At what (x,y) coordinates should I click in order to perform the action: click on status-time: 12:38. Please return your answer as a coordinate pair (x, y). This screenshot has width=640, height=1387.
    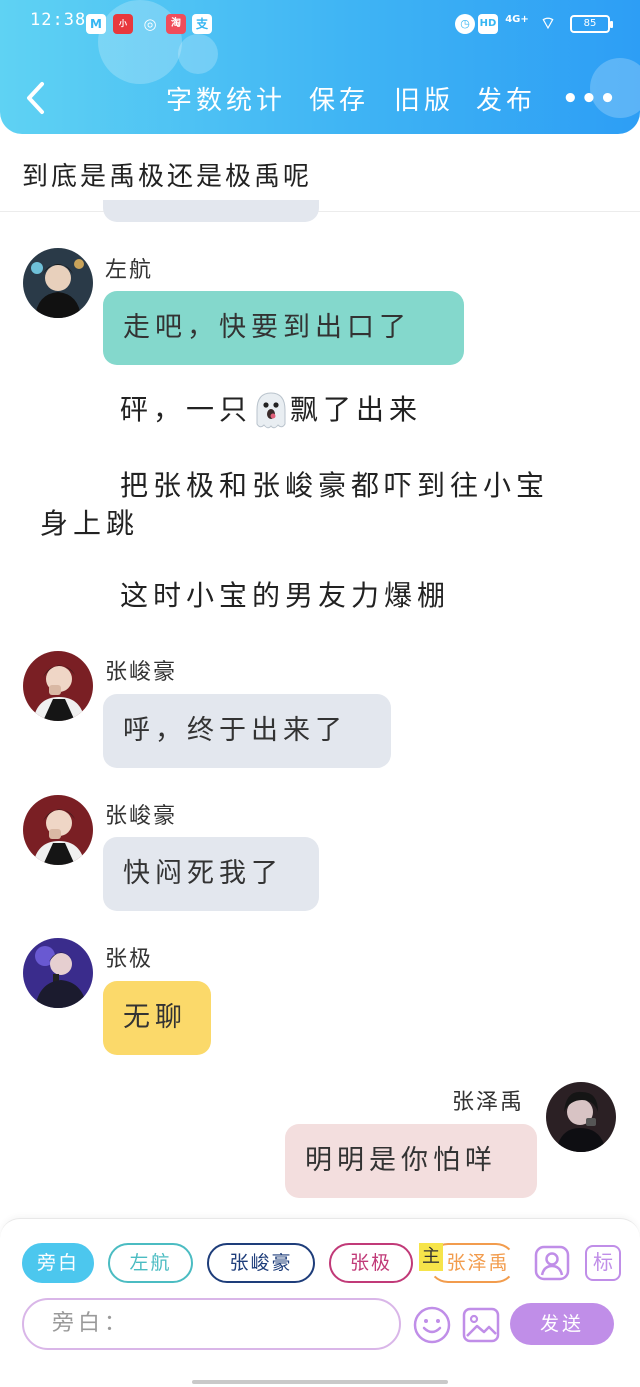
    Looking at the image, I should click on (58, 20).